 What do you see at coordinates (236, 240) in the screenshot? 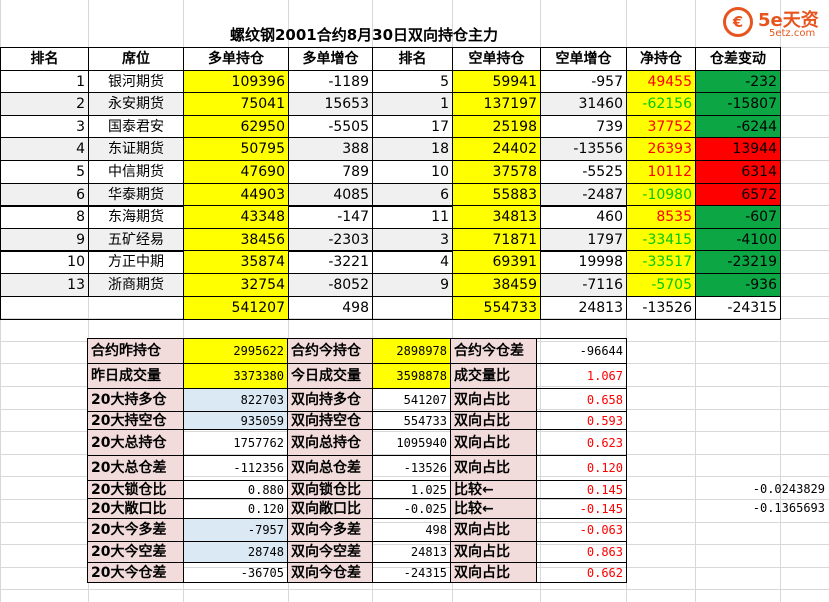
I see `table-cell-long: 38456` at bounding box center [236, 240].